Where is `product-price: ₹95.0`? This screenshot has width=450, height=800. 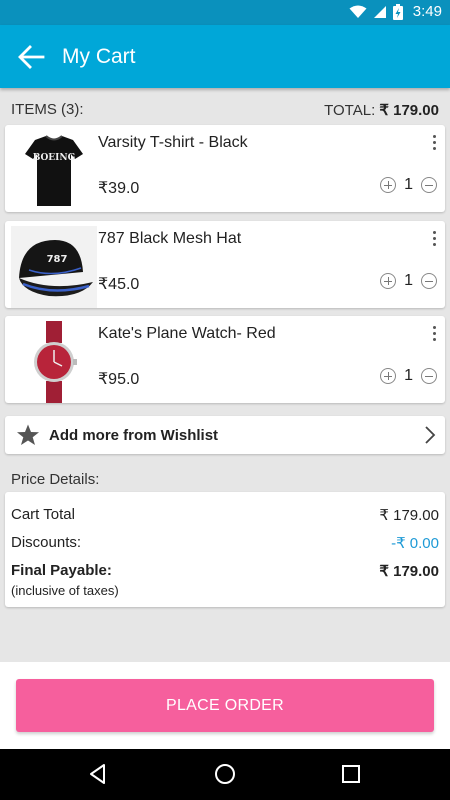
product-price: ₹95.0 is located at coordinates (119, 379).